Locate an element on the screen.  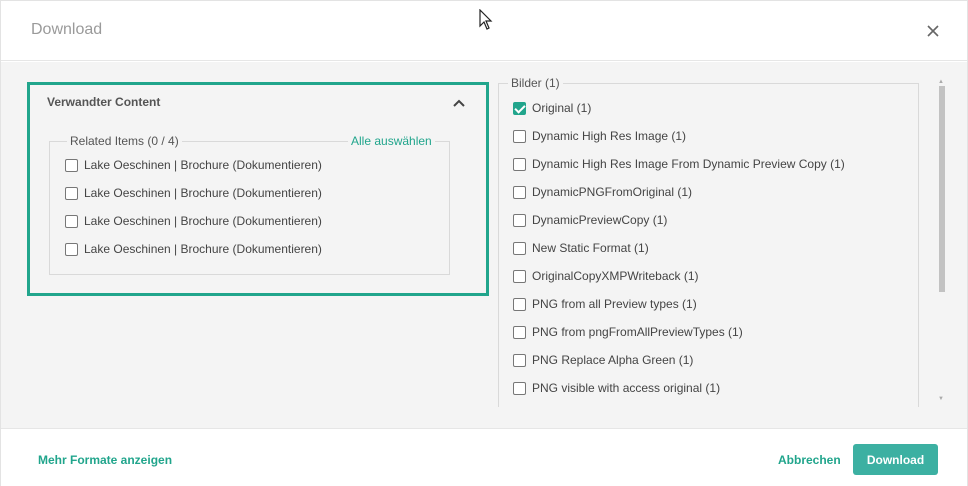
more-formats-link: Mehr Formate anzeigen is located at coordinates (105, 460).